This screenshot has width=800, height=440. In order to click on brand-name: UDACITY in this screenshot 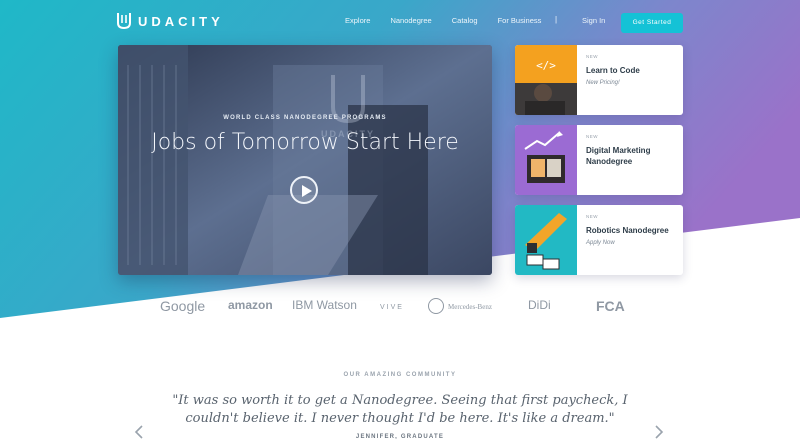, I will do `click(181, 21)`.